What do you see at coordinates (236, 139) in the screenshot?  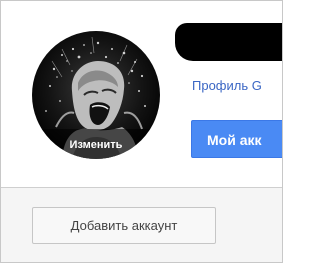 I see `my-account-button: Мой акк` at bounding box center [236, 139].